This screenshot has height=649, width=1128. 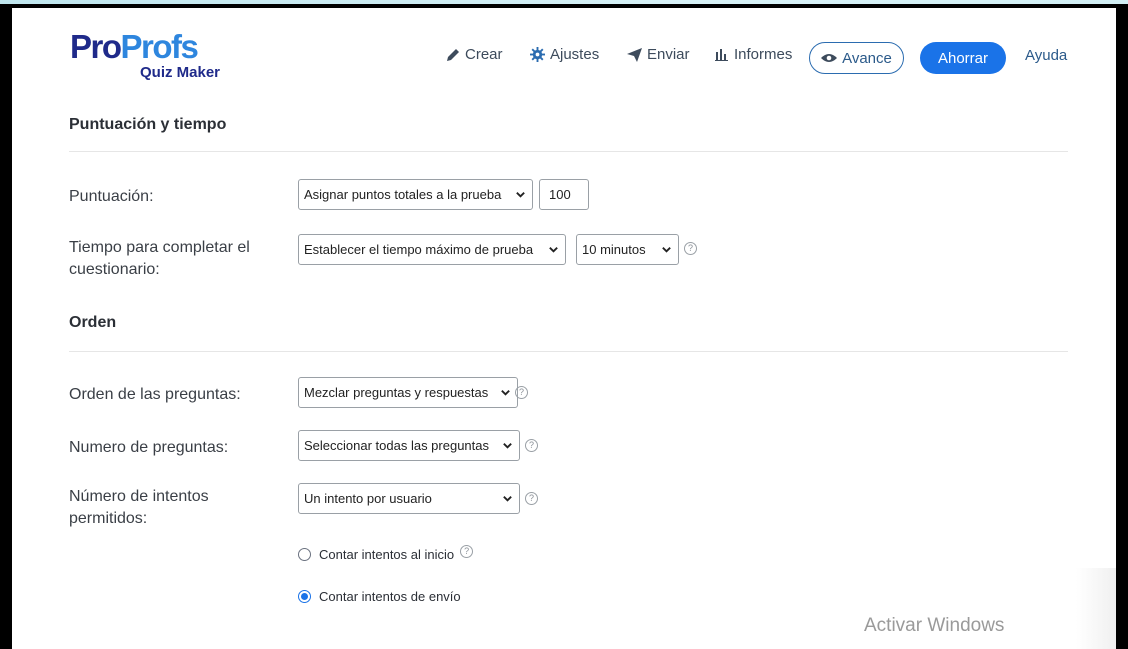 I want to click on ayuda-link: Ayuda, so click(x=1046, y=55).